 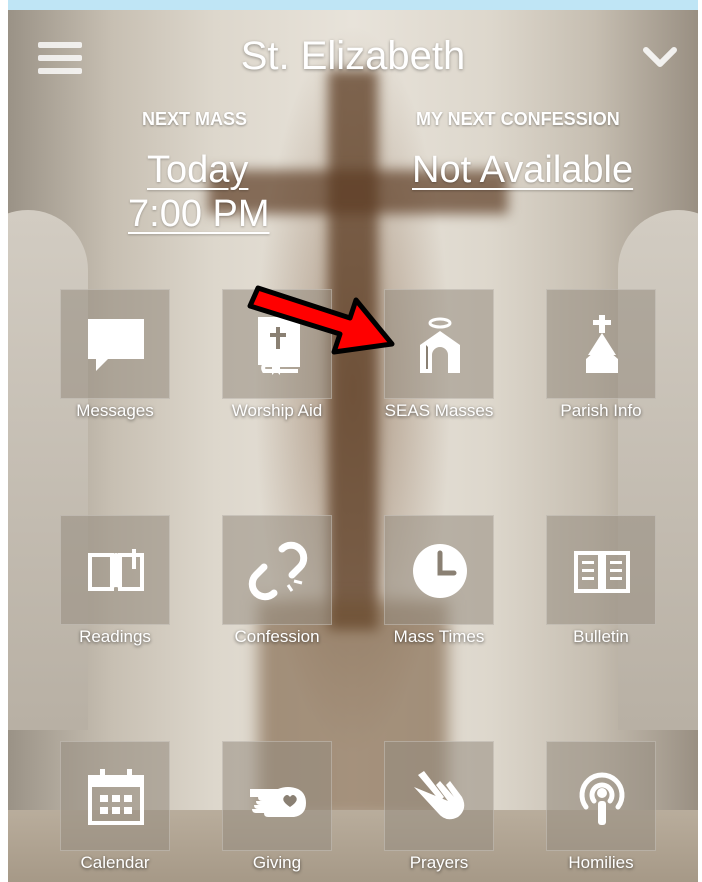 What do you see at coordinates (277, 862) in the screenshot?
I see `tile-label: Giving` at bounding box center [277, 862].